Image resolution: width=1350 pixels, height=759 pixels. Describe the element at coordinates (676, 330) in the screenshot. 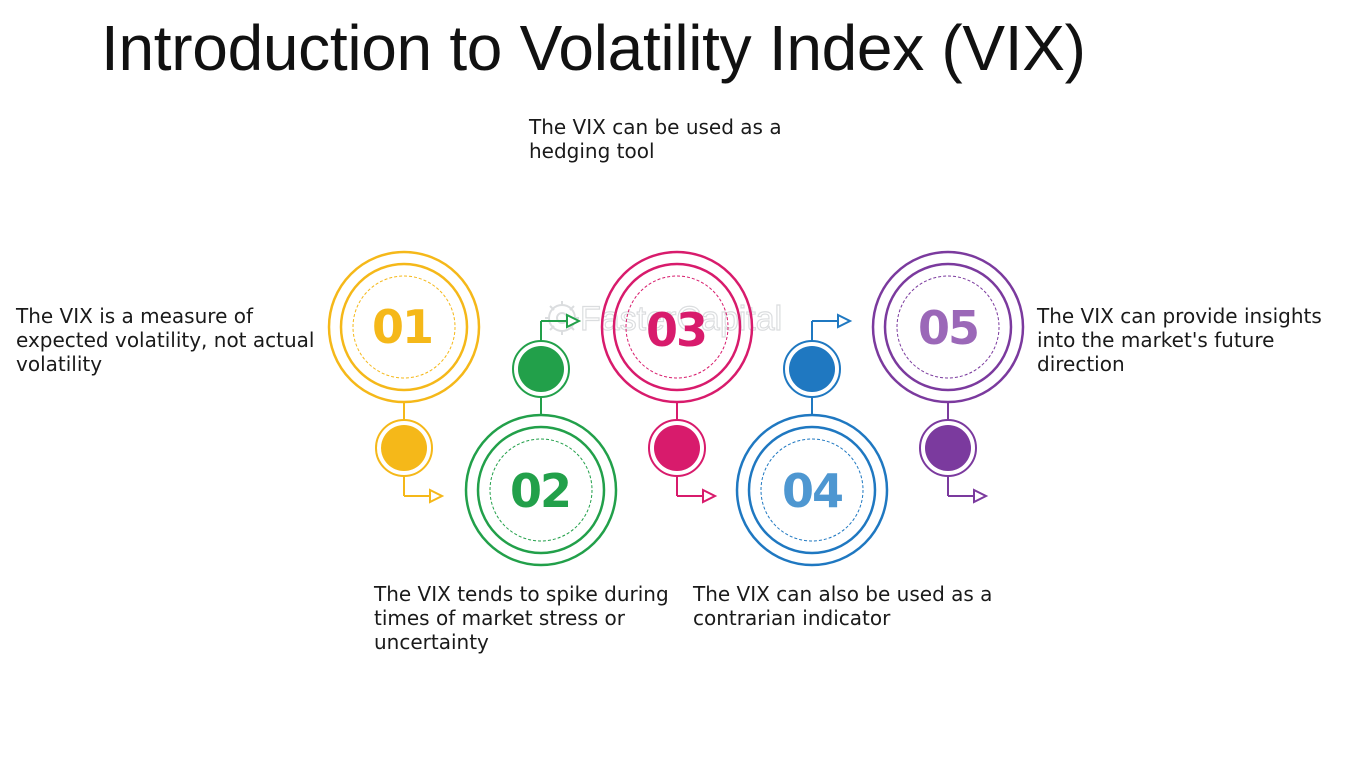

I see `step-03-number: 03` at that location.